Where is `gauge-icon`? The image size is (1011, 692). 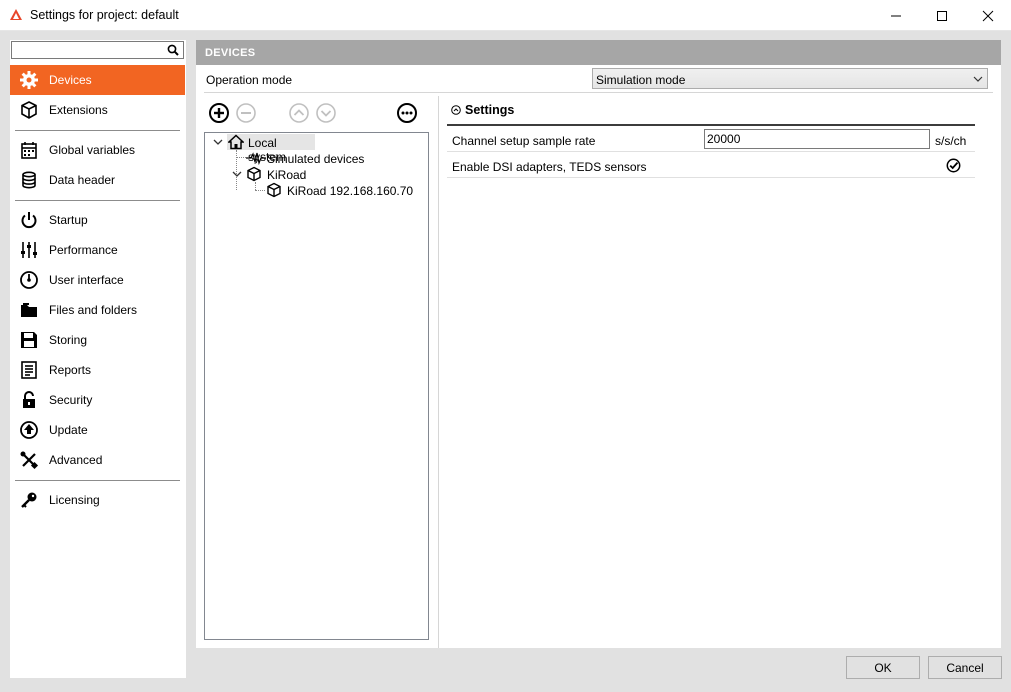
gauge-icon is located at coordinates (29, 280).